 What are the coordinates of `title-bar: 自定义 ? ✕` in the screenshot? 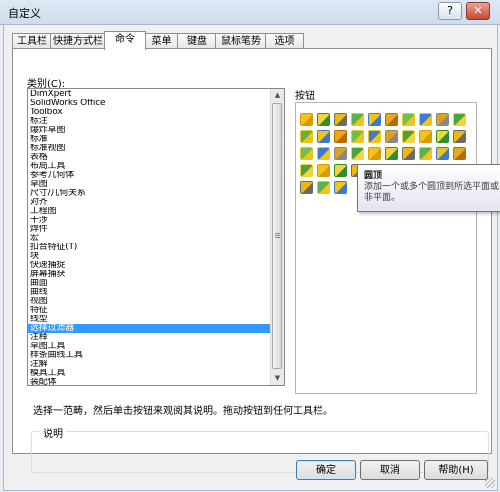 It's located at (250, 12).